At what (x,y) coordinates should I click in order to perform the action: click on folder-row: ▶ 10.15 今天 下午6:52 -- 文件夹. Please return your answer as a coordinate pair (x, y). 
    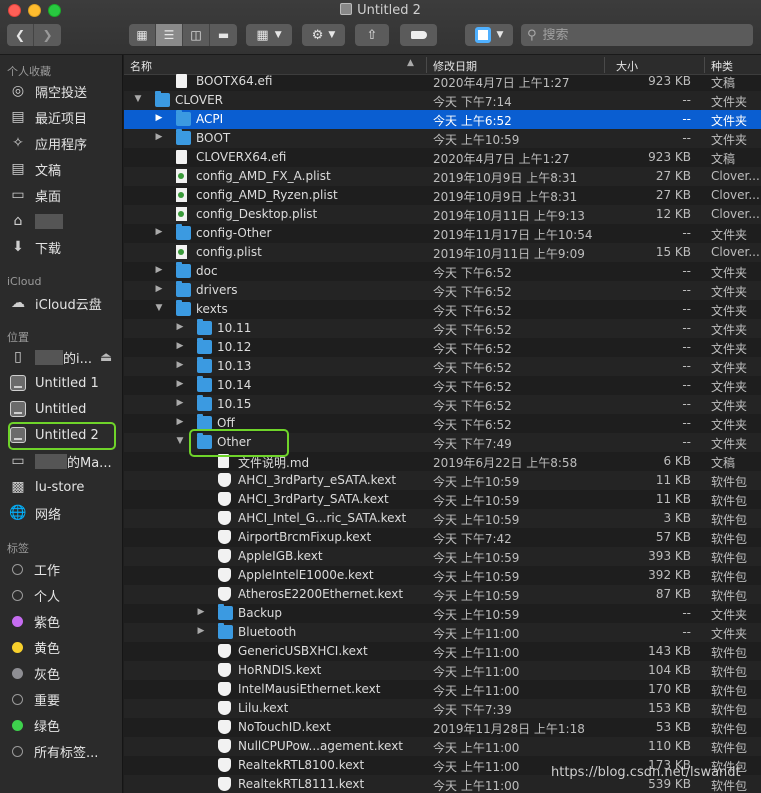
    Looking at the image, I should click on (442, 404).